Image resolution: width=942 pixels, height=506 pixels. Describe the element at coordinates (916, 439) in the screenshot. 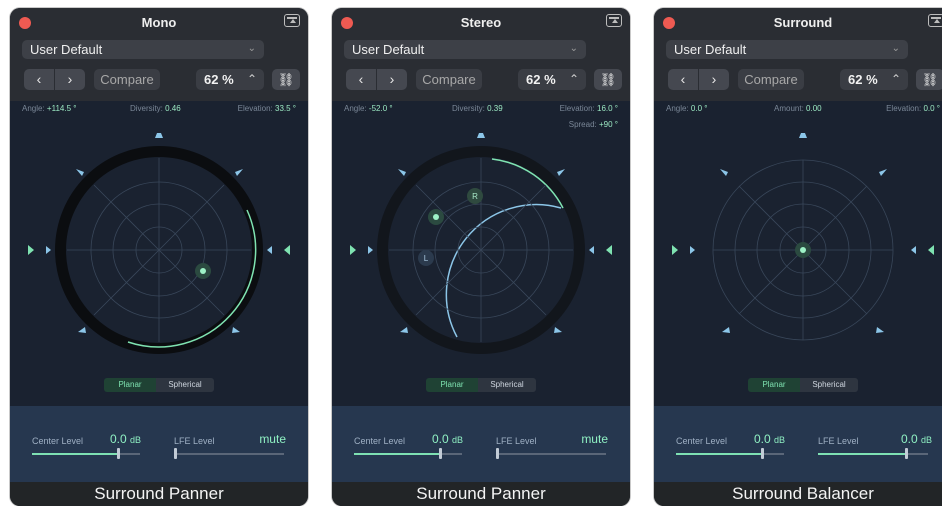

I see `lfe-level-value: 0.0 dB` at that location.